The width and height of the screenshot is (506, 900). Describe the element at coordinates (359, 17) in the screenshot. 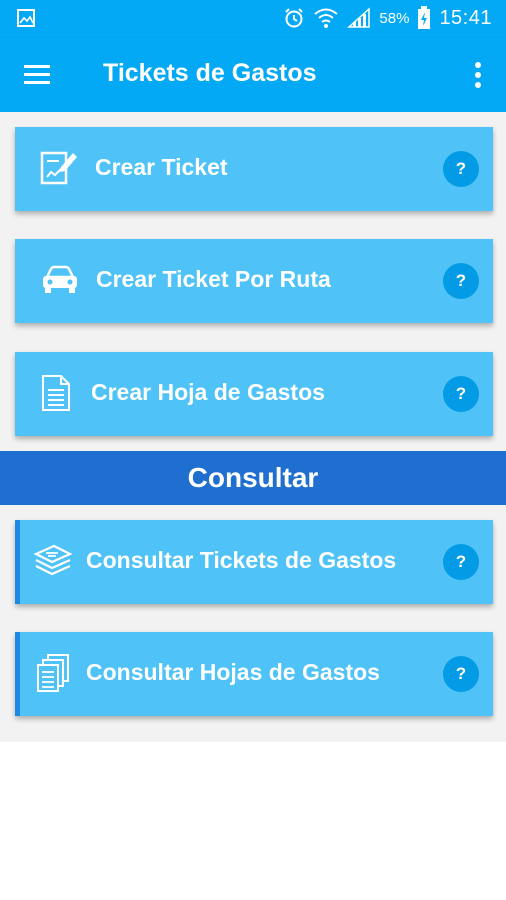

I see `signal-icon` at that location.